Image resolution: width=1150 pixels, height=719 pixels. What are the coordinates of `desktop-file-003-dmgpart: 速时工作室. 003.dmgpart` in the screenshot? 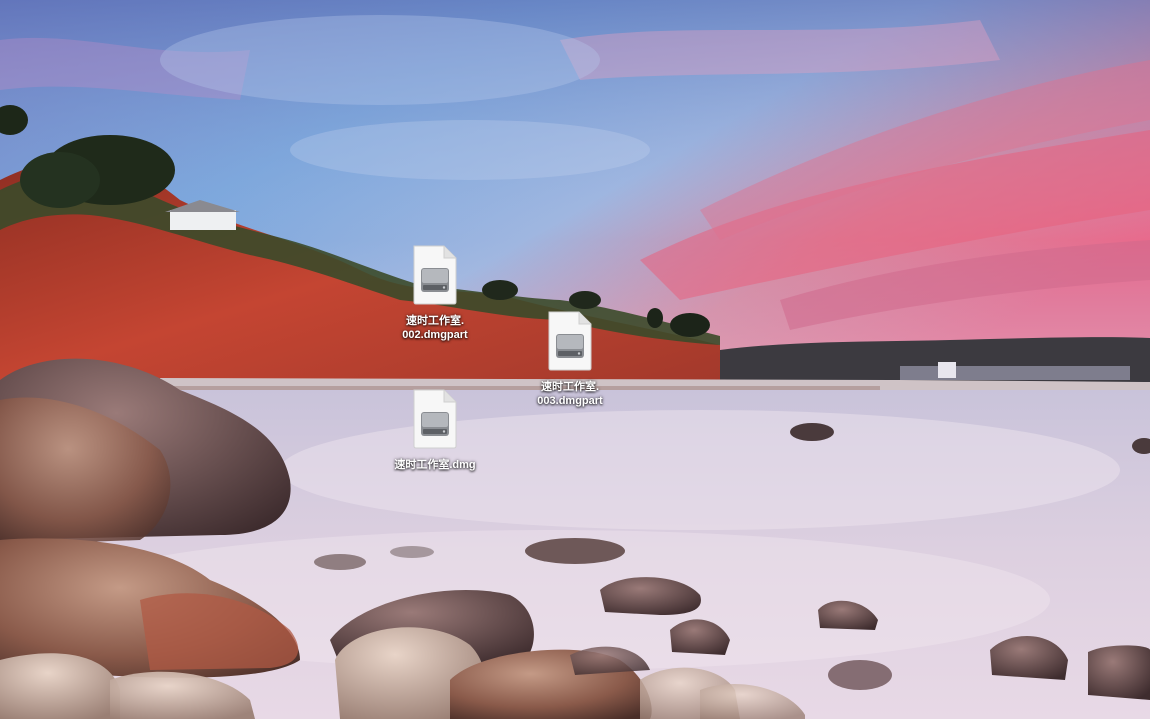 It's located at (570, 359).